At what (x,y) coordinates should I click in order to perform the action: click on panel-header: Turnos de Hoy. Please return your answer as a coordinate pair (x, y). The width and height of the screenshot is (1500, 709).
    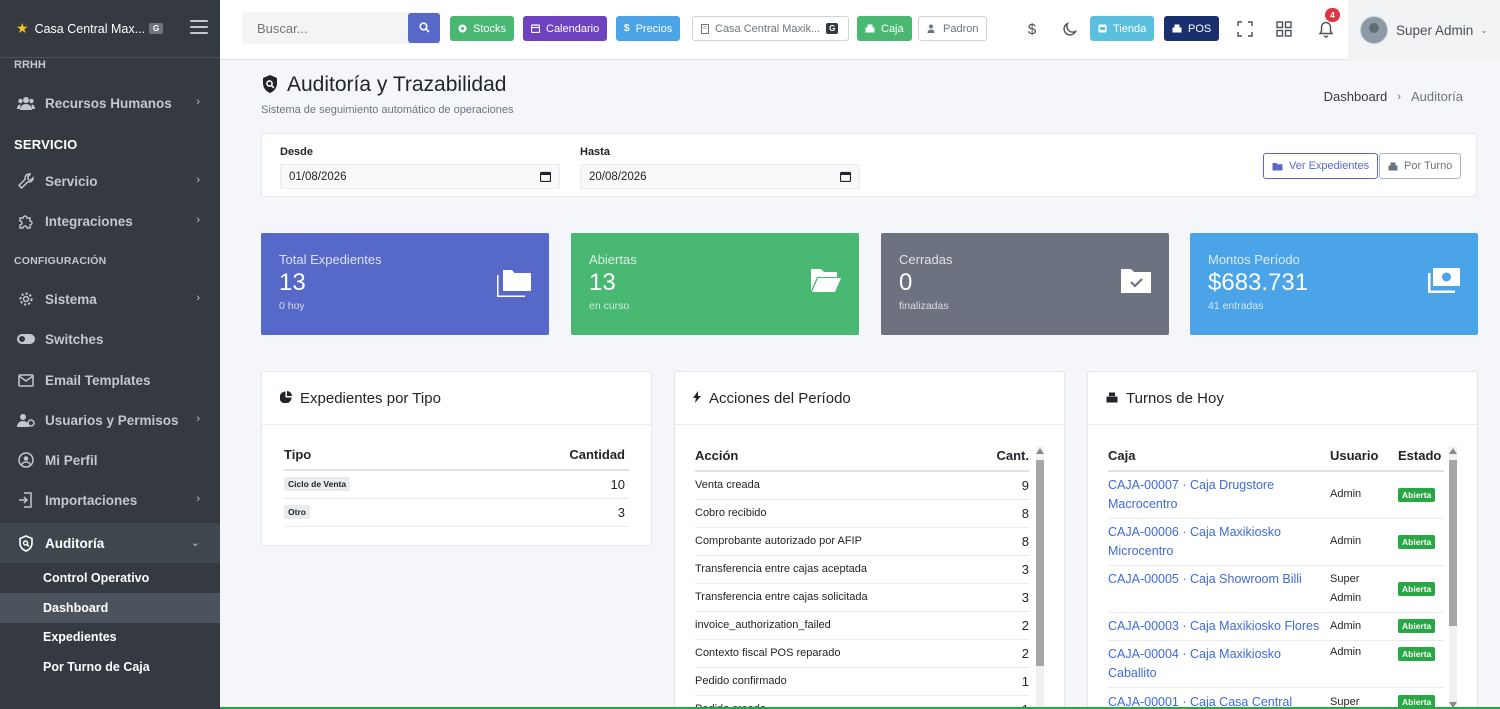
    Looking at the image, I should click on (1282, 398).